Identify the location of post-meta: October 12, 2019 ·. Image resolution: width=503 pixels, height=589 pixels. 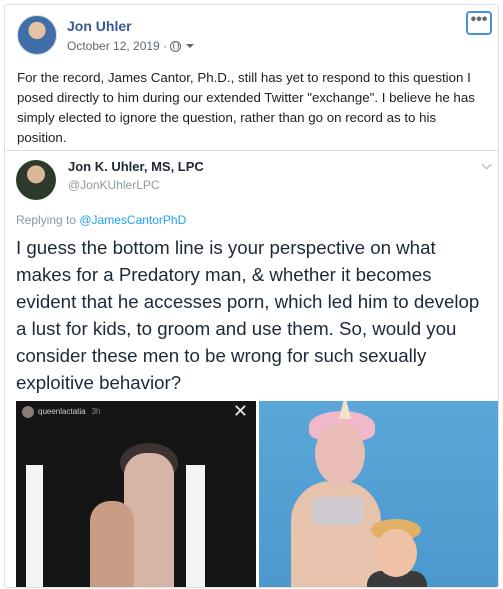
(131, 46).